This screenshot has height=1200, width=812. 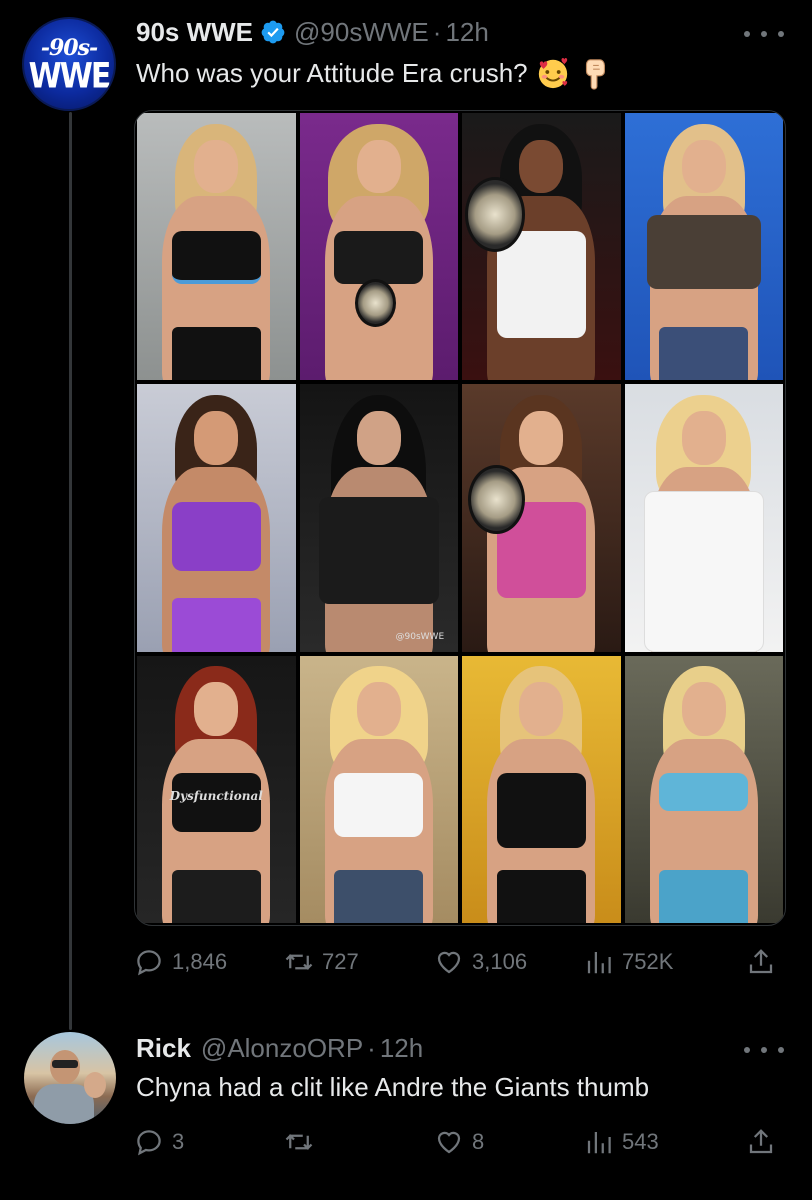 What do you see at coordinates (500, 961) in the screenshot?
I see `like-count: 3,106` at bounding box center [500, 961].